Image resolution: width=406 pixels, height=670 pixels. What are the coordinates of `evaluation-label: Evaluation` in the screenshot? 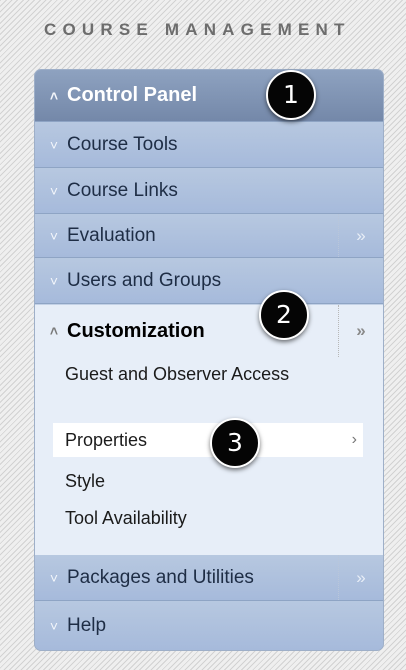 It's located at (111, 235).